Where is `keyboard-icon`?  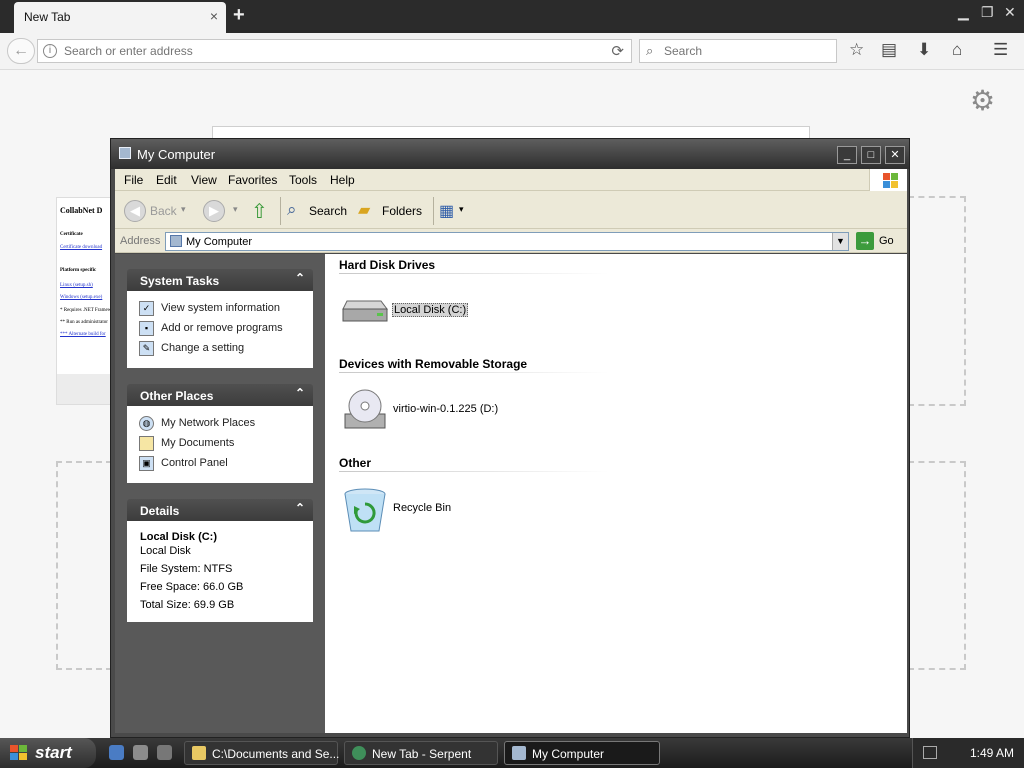
keyboard-icon is located at coordinates (930, 752).